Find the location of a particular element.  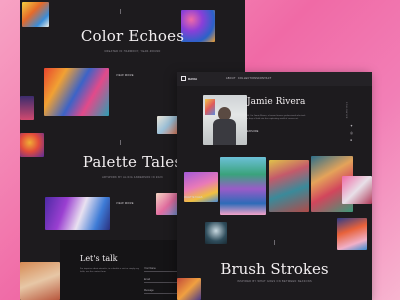

nav-item-collections: COLLECTIONS is located at coordinates (248, 78).